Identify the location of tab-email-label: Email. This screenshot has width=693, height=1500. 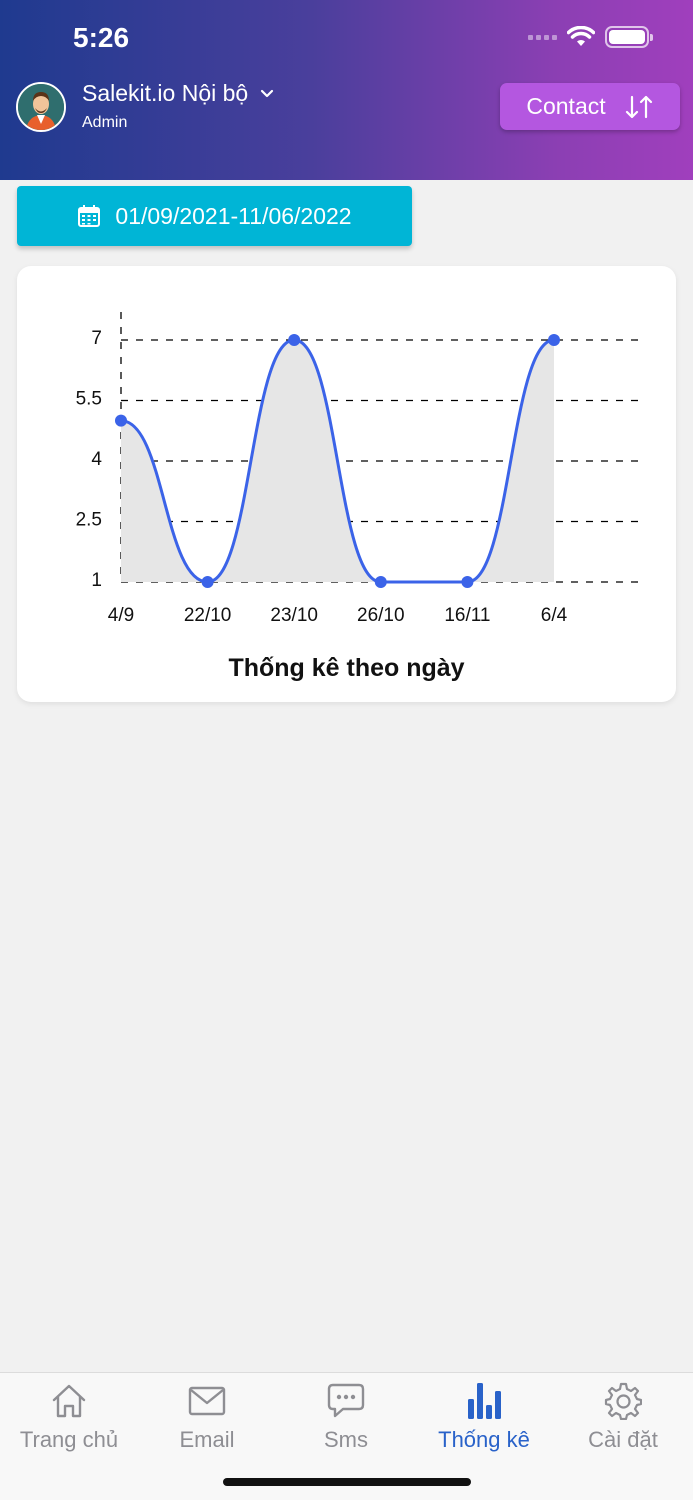
(207, 1439).